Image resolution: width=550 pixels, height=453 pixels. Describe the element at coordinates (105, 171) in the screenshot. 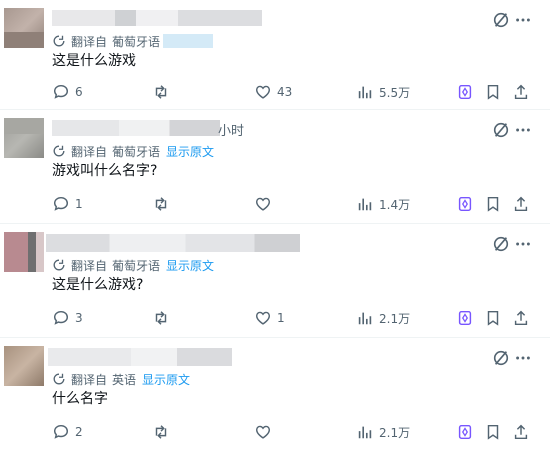

I see `reply-text: 游戏叫什么名字?` at that location.